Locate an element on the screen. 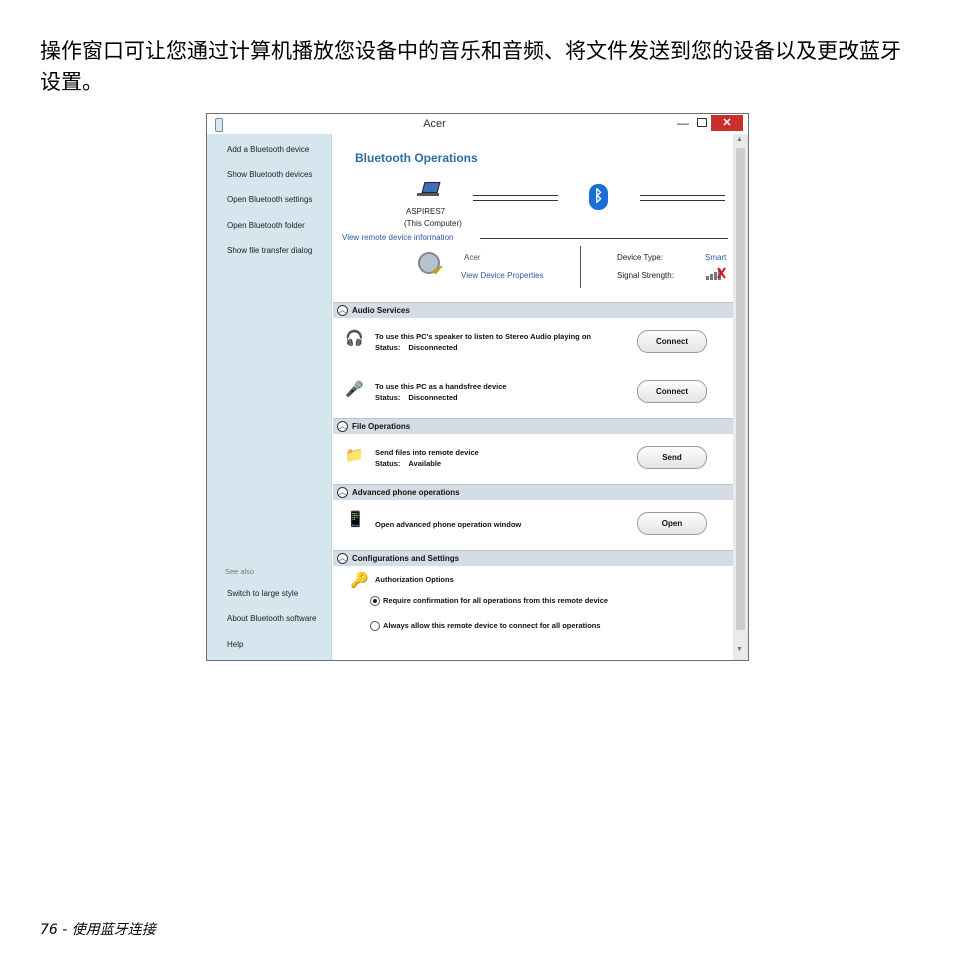 The width and height of the screenshot is (954, 954). device-type-value: Smart is located at coordinates (716, 257).